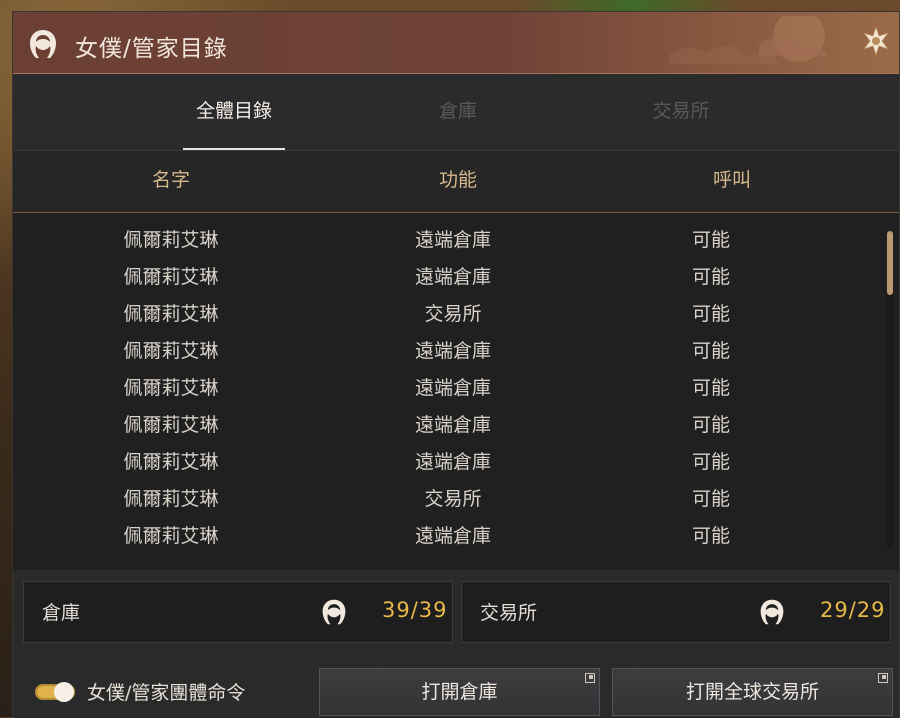  I want to click on cloud-ornament, so click(748, 40).